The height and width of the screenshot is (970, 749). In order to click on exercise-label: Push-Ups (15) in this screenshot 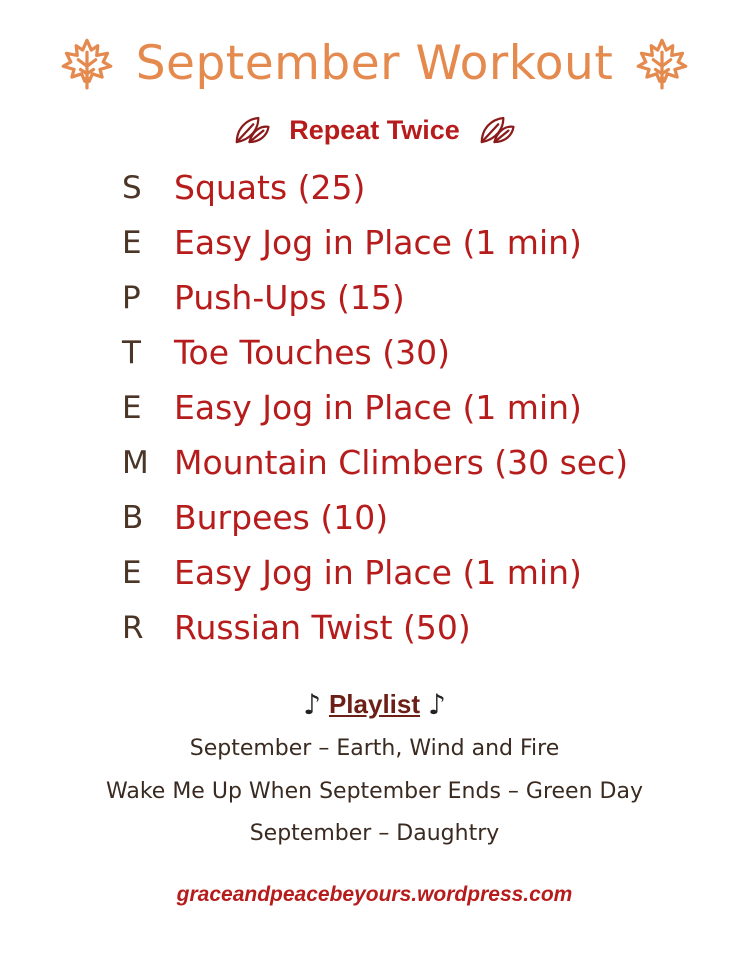, I will do `click(289, 297)`.